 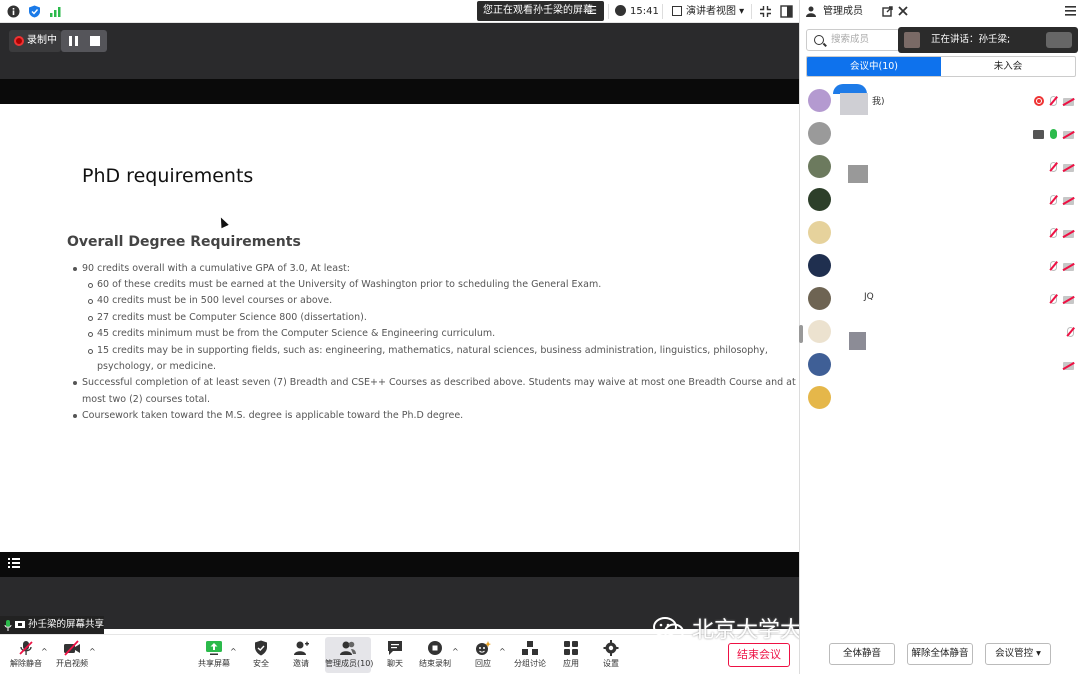 I want to click on shield-icon, so click(x=34, y=11).